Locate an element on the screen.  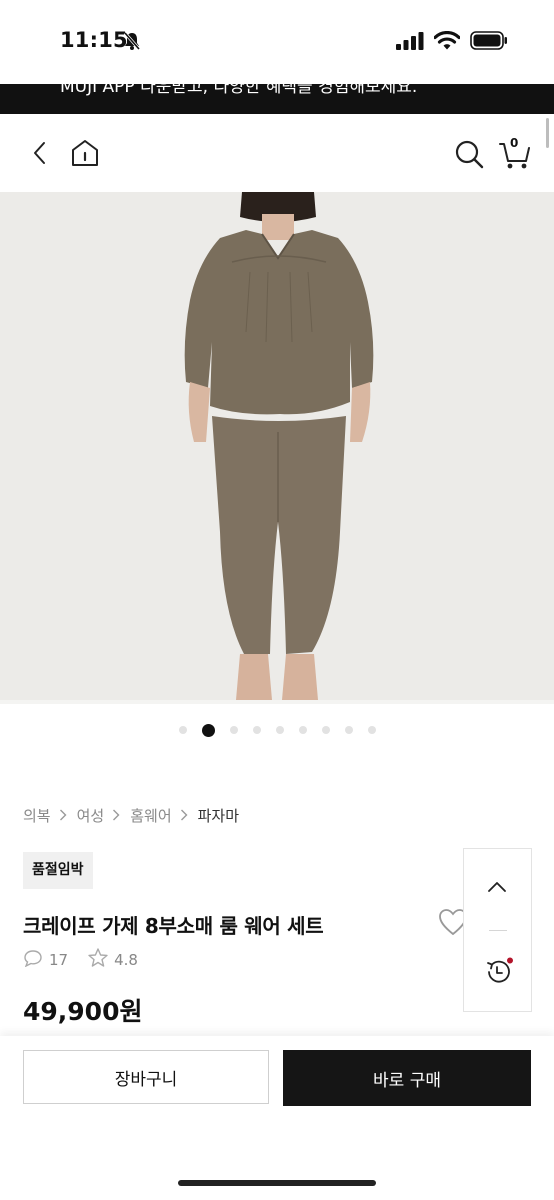
wifi-icon is located at coordinates (447, 42).